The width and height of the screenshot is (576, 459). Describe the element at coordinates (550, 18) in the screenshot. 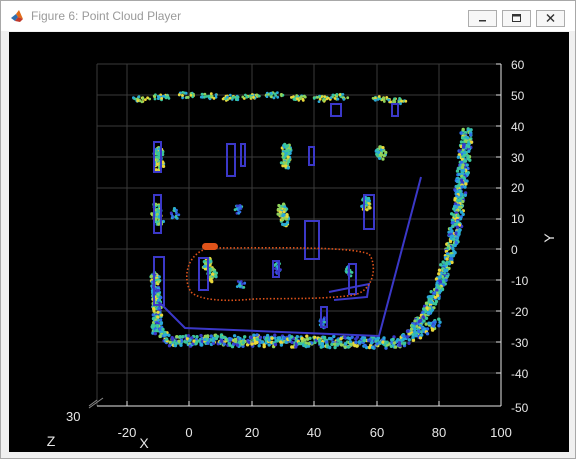

I see `close-button` at that location.